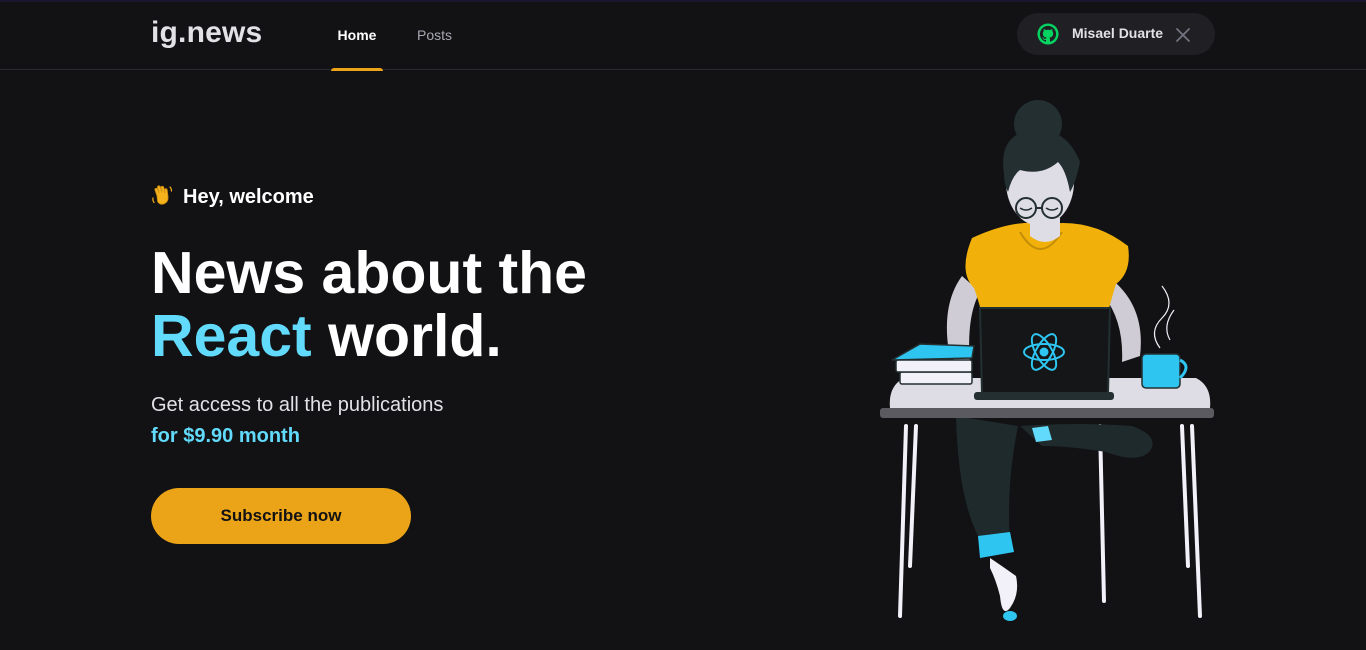 The width and height of the screenshot is (1366, 650). Describe the element at coordinates (434, 36) in the screenshot. I see `nav-posts-link: Posts` at that location.